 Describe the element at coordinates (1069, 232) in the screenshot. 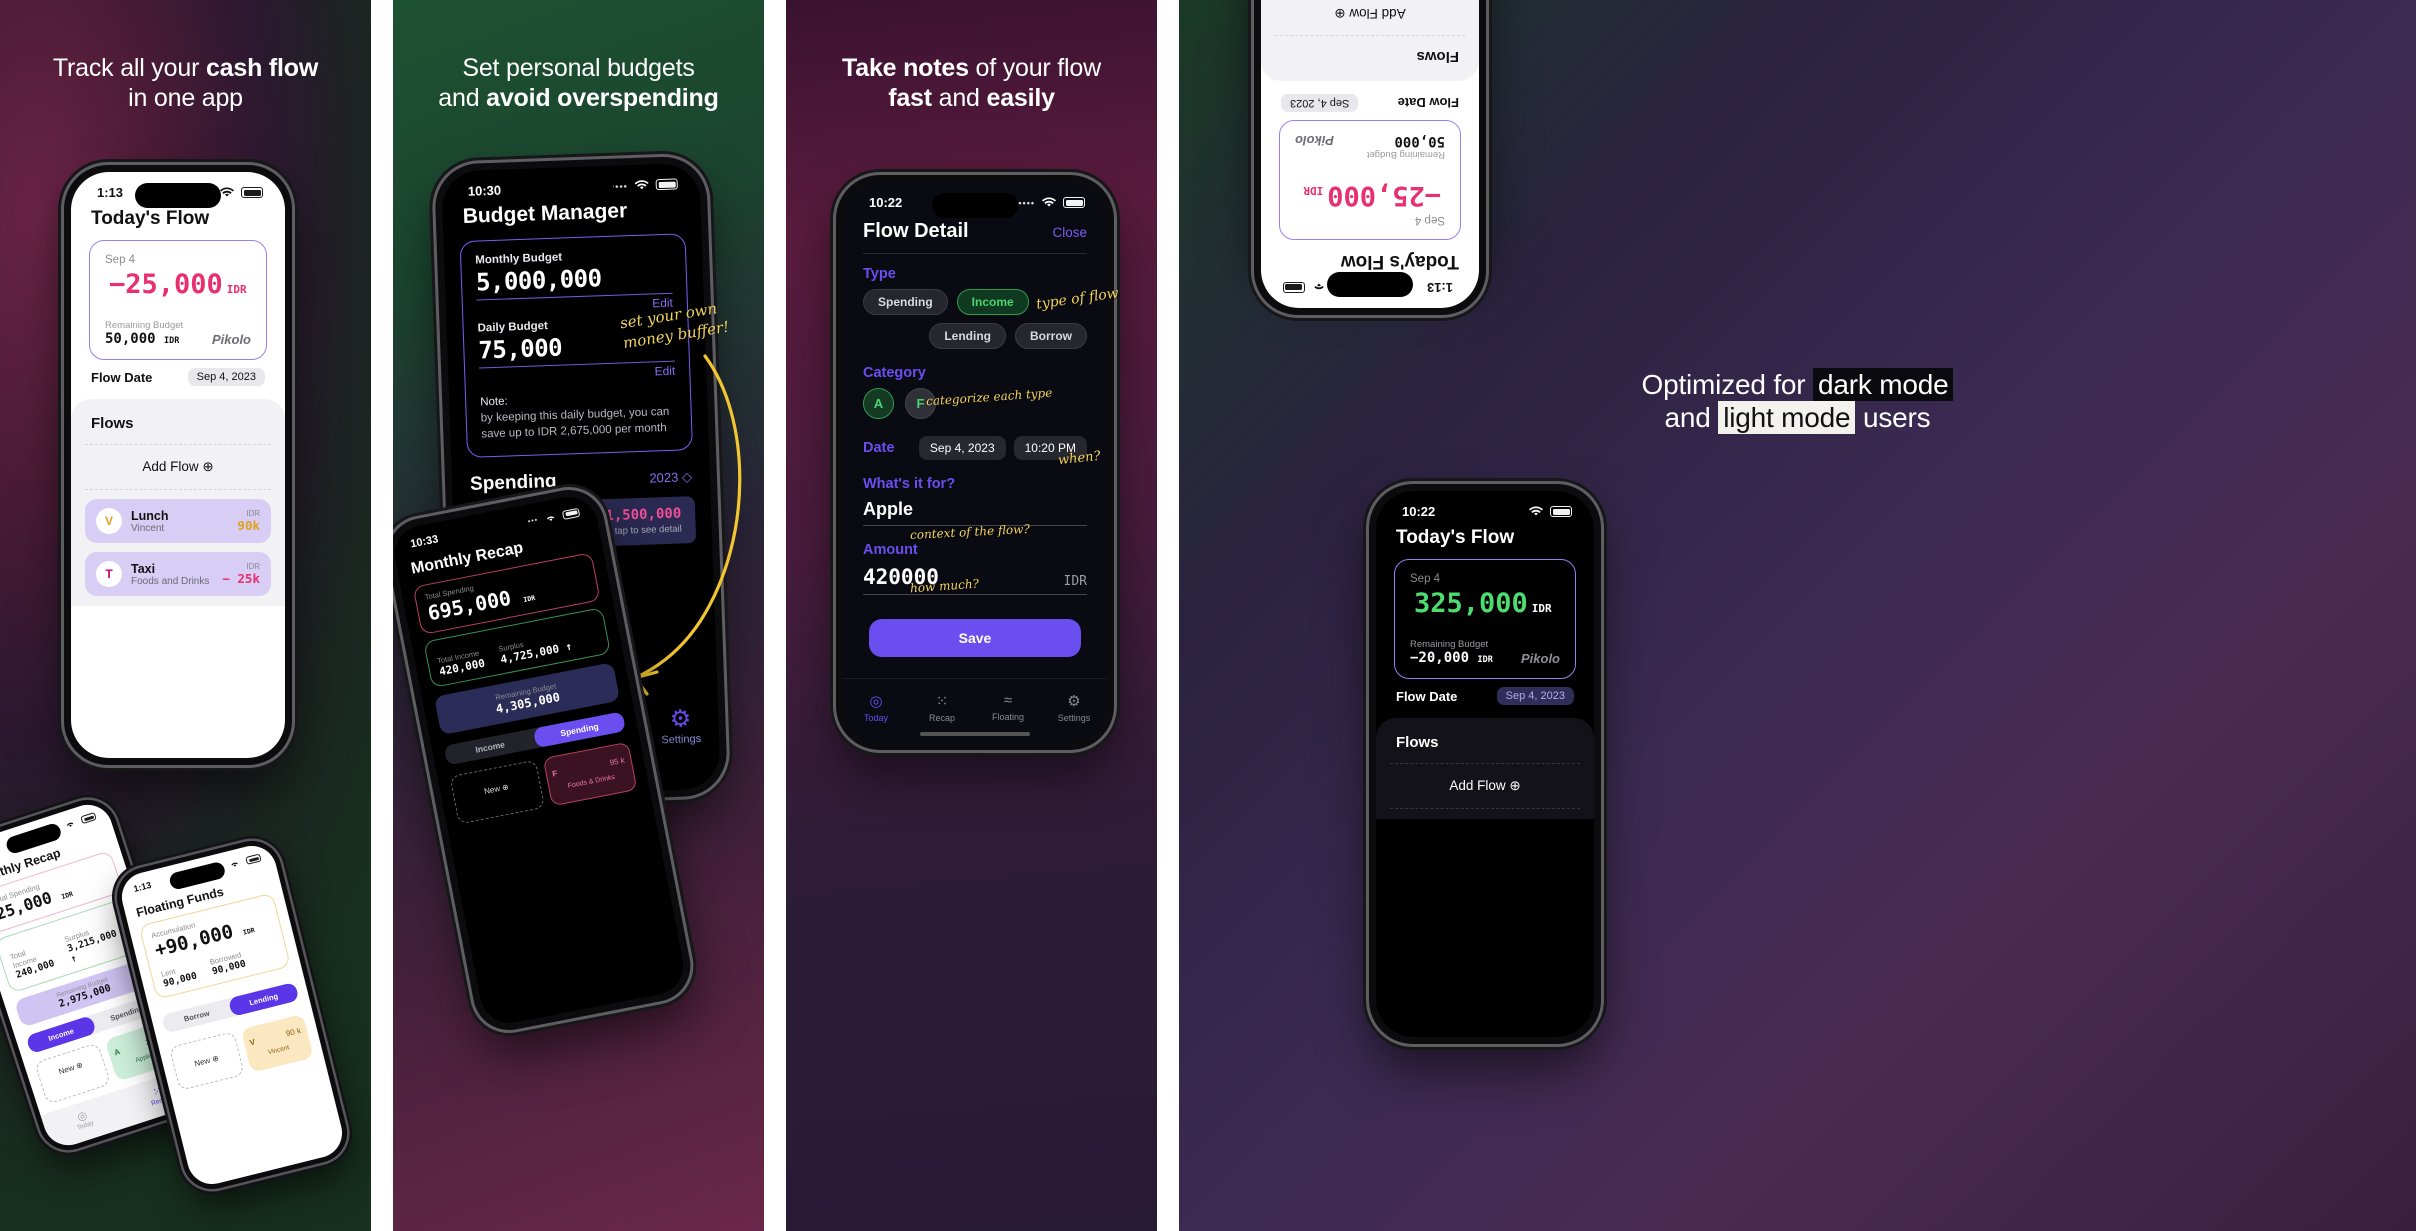

I see `close-button: Close` at that location.